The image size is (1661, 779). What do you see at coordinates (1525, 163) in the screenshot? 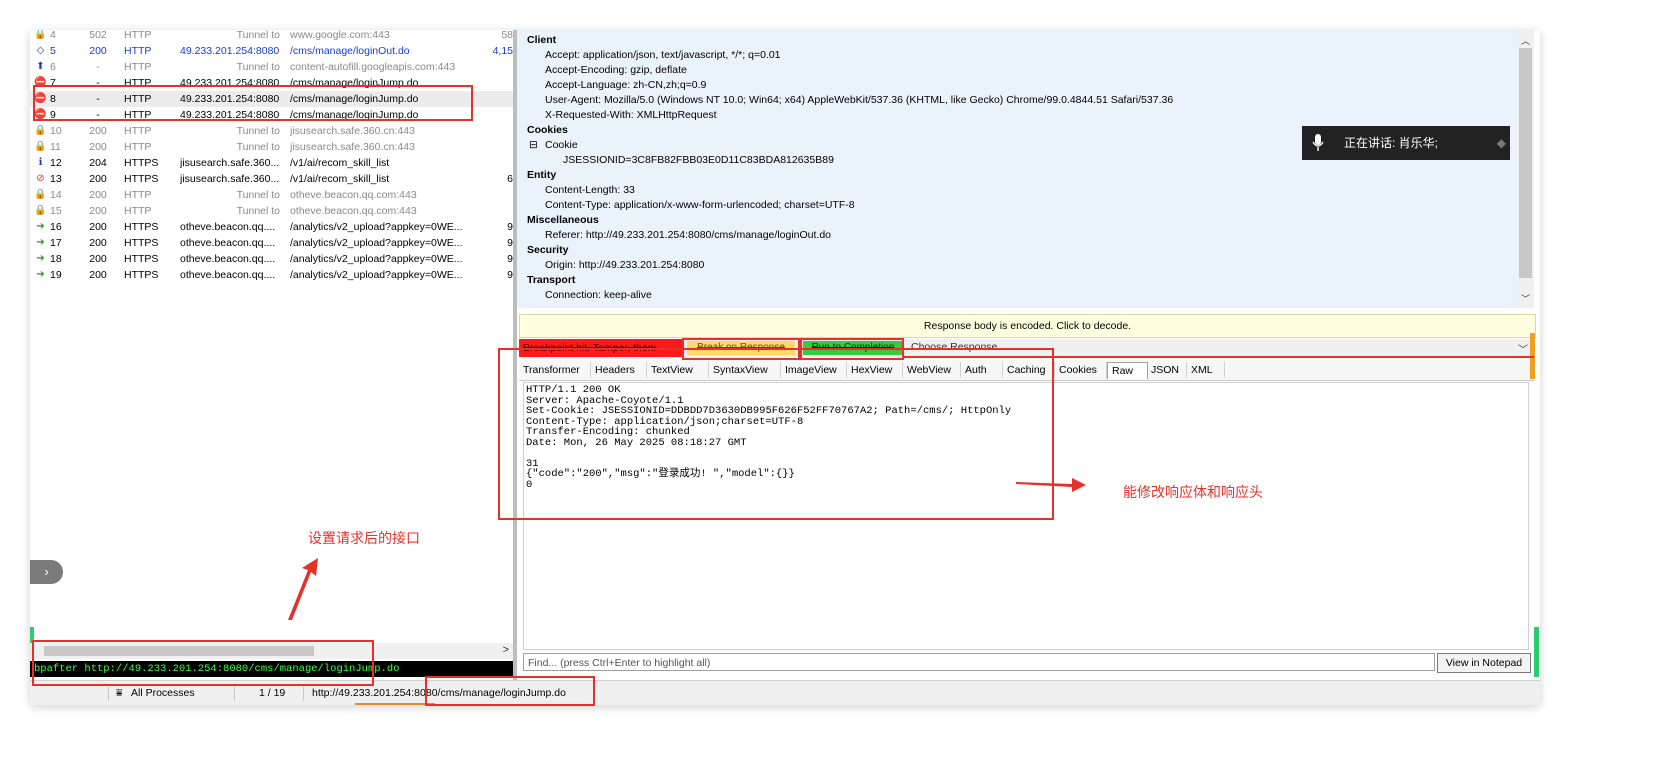
I see `vscroll-thumb` at bounding box center [1525, 163].